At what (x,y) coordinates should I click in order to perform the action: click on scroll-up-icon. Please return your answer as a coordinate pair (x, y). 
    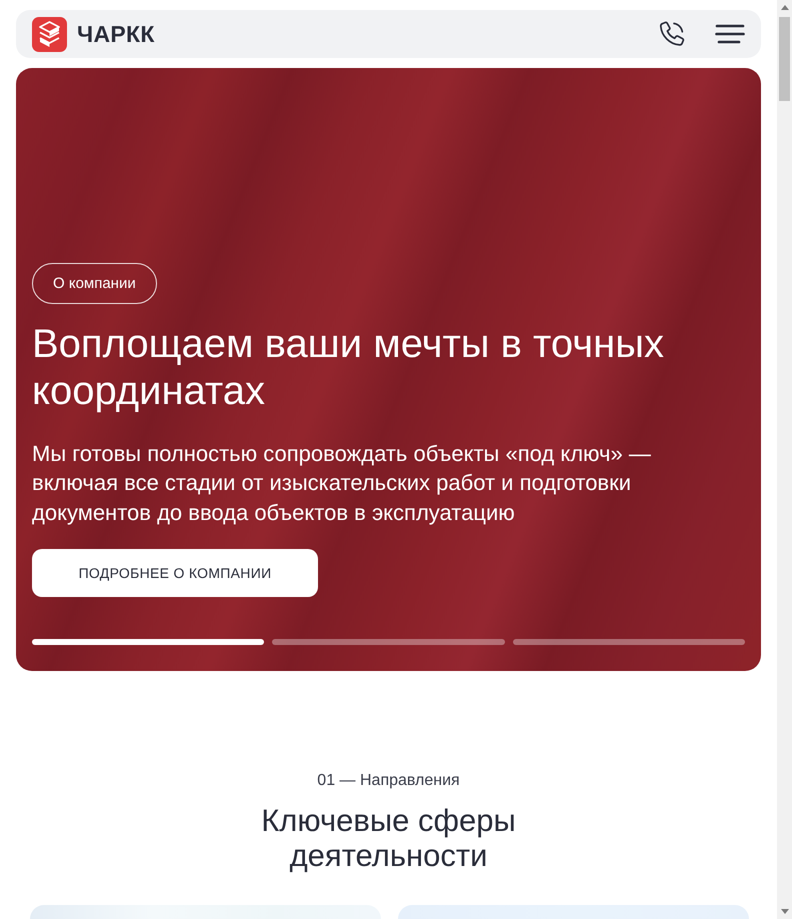
    Looking at the image, I should click on (784, 7).